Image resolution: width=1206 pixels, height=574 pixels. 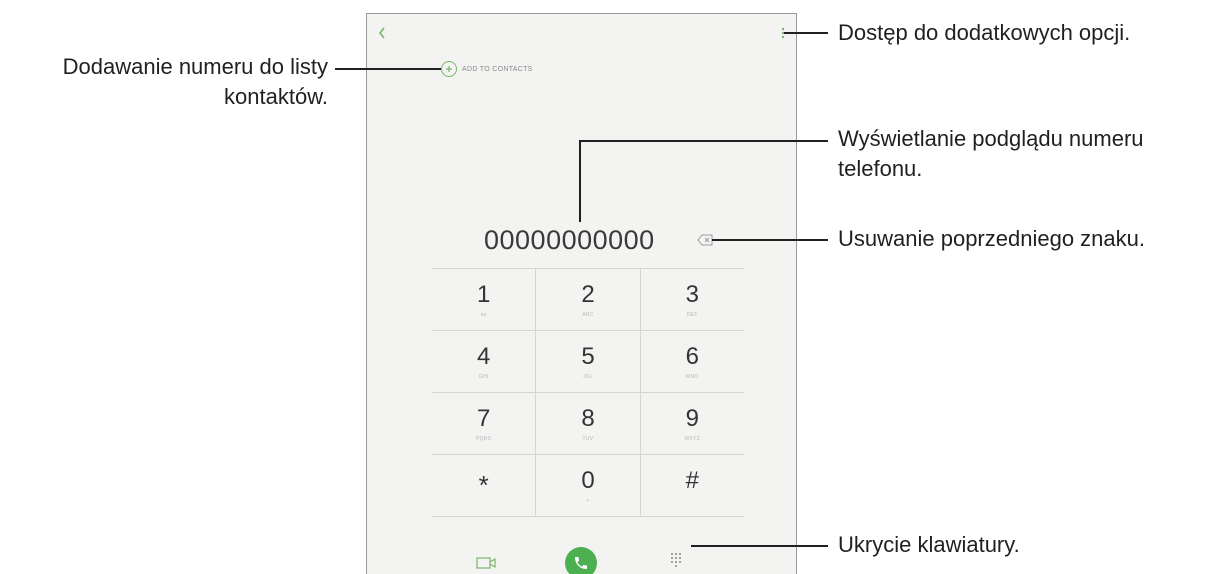 I want to click on keypad-row: 7 PQRS 8 TUV 9 WXYZ, so click(x=588, y=424).